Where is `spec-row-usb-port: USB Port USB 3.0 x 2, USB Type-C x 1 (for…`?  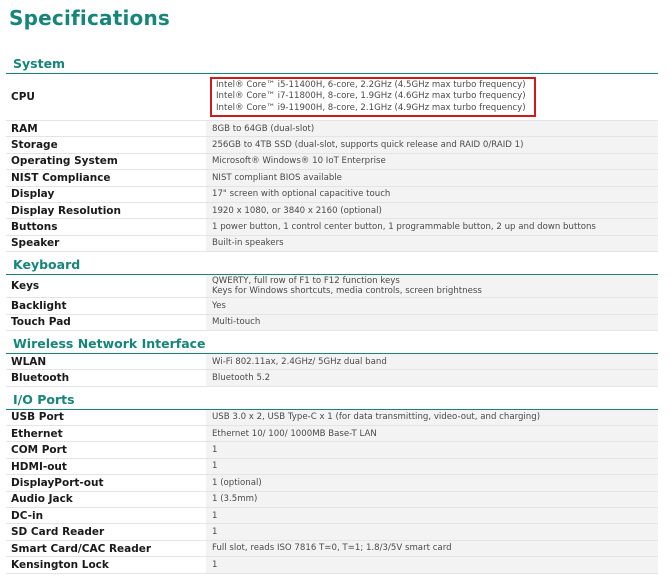
spec-row-usb-port: USB Port USB 3.0 x 2, USB Type-C x 1 (for… is located at coordinates (332, 418).